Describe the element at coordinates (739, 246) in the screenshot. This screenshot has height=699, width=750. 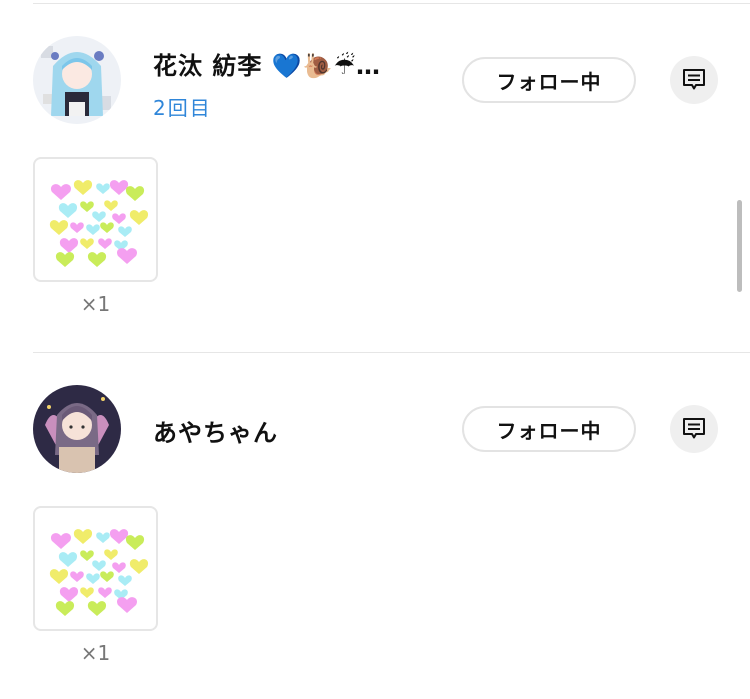
I see `scrollbar` at that location.